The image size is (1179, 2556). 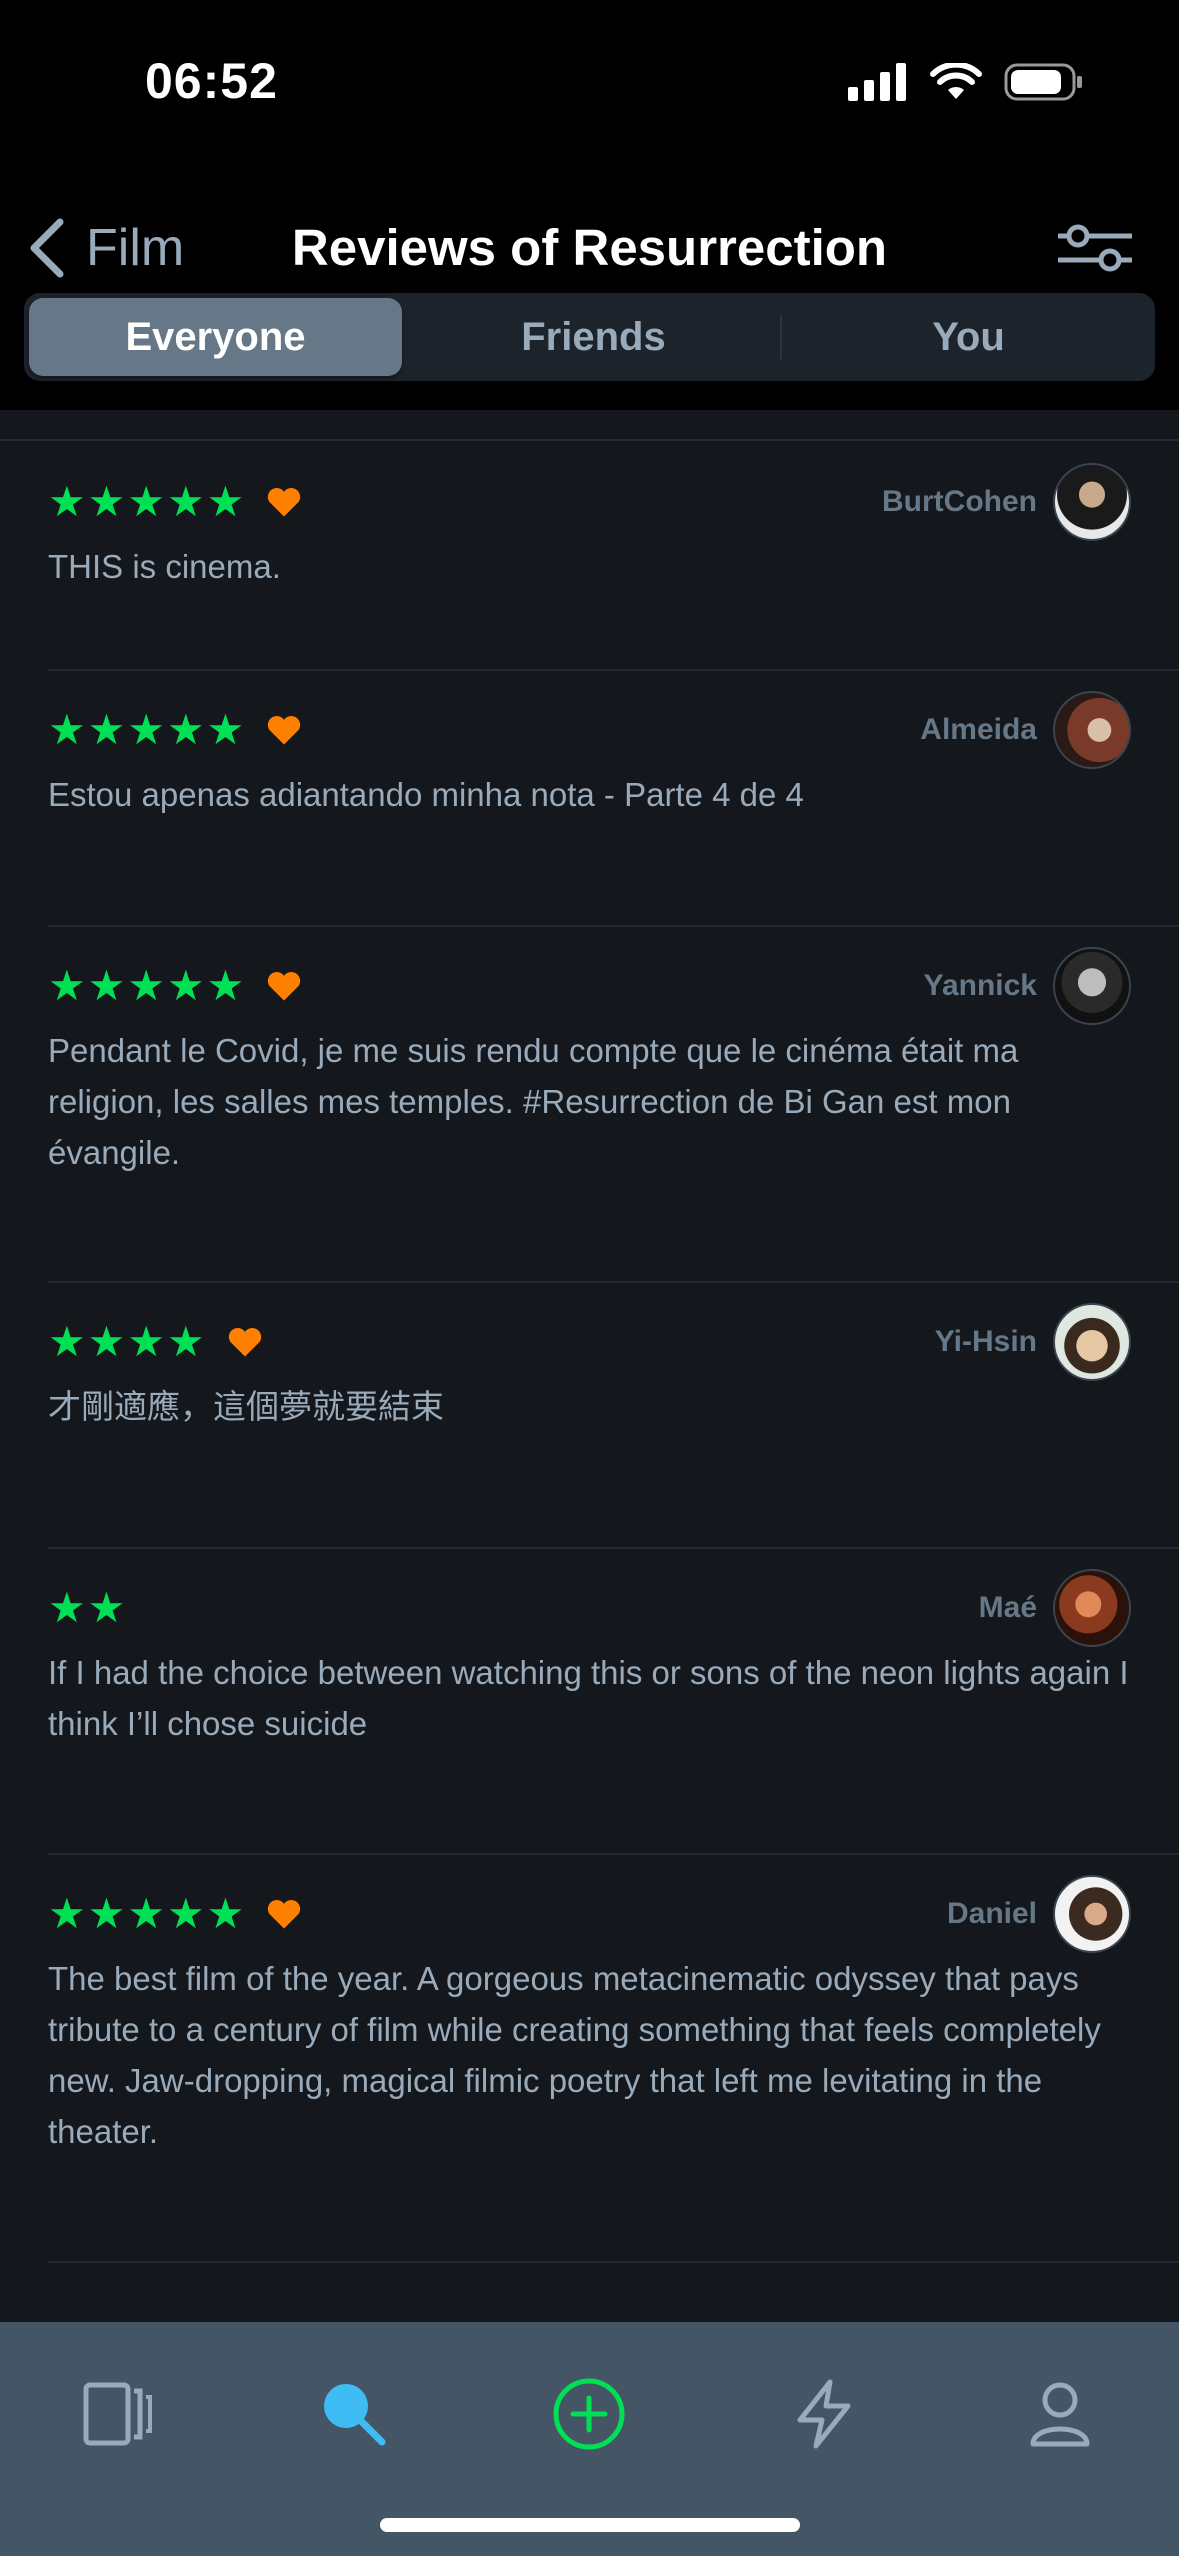 I want to click on tab-profile, so click(x=1060, y=2414).